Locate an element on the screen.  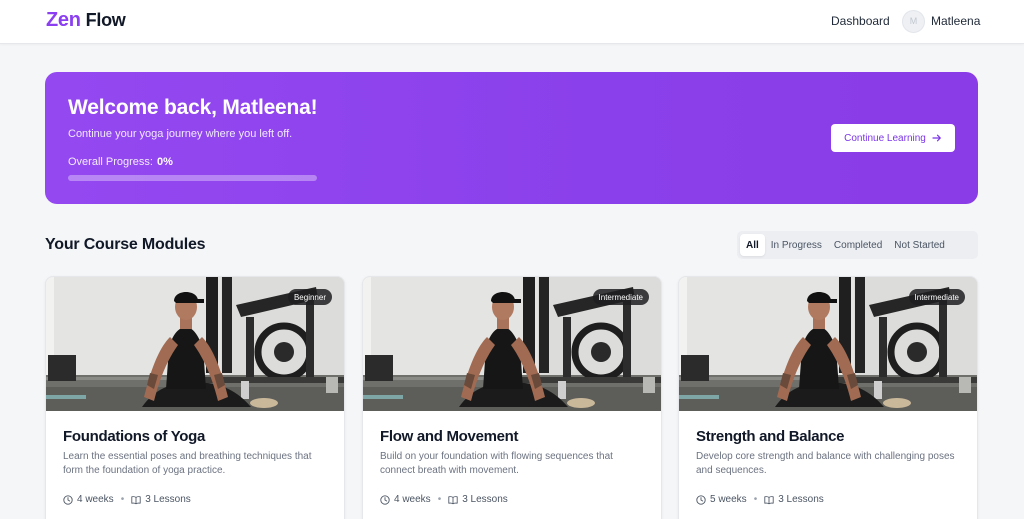
filter-tab-completed: Completed is located at coordinates (858, 245).